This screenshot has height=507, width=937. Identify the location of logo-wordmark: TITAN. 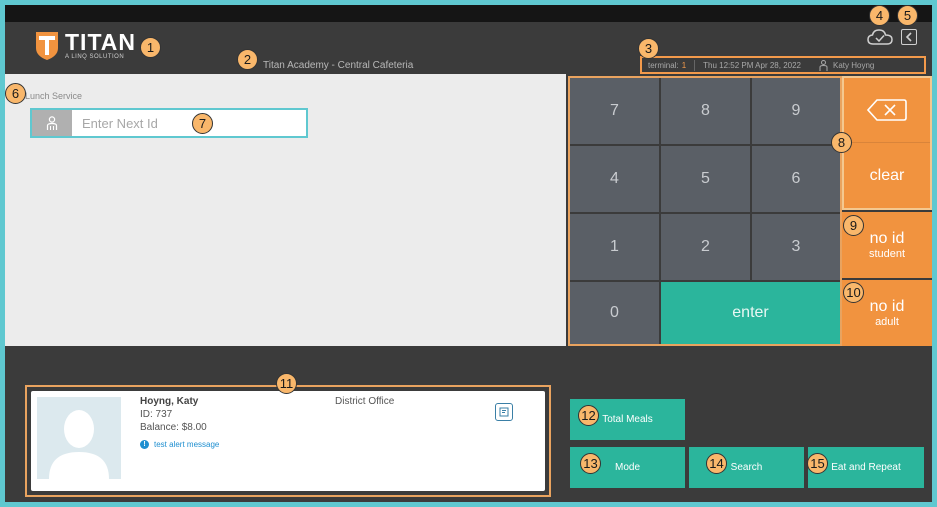
(101, 42).